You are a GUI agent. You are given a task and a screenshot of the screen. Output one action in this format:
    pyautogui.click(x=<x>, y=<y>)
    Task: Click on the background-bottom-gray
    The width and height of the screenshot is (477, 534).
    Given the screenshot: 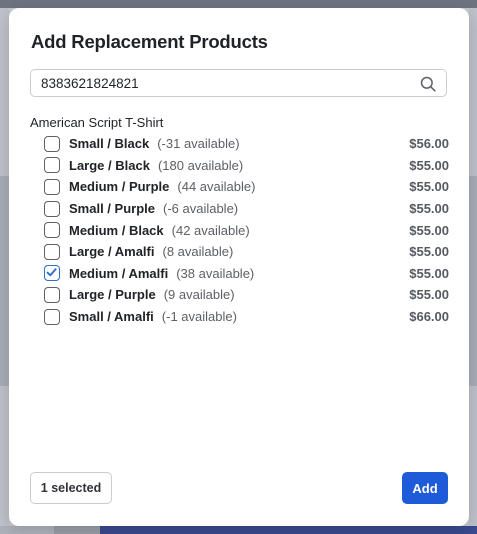 What is the action you would take?
    pyautogui.click(x=77, y=530)
    